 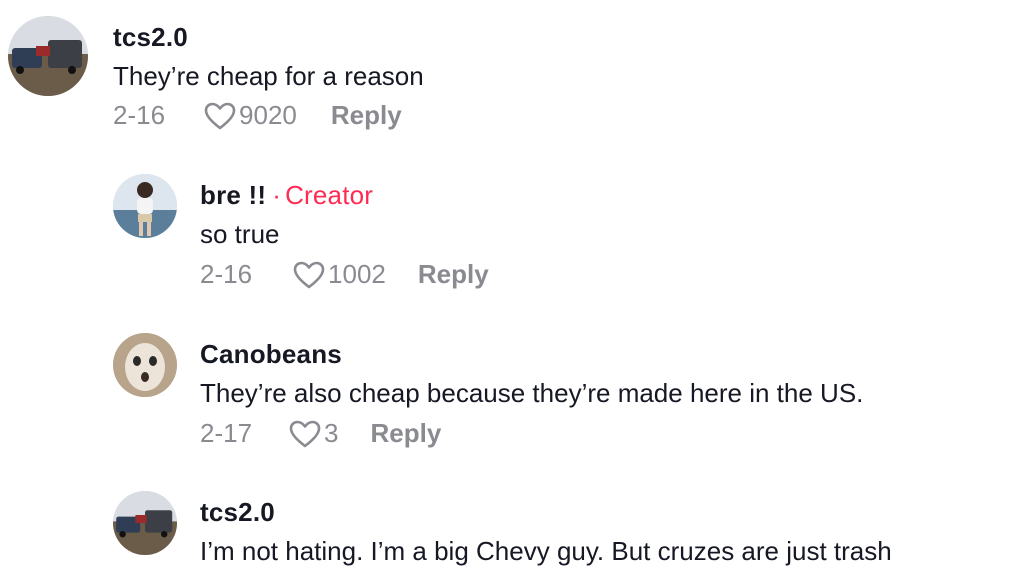 I want to click on person-icon, so click(x=145, y=206).